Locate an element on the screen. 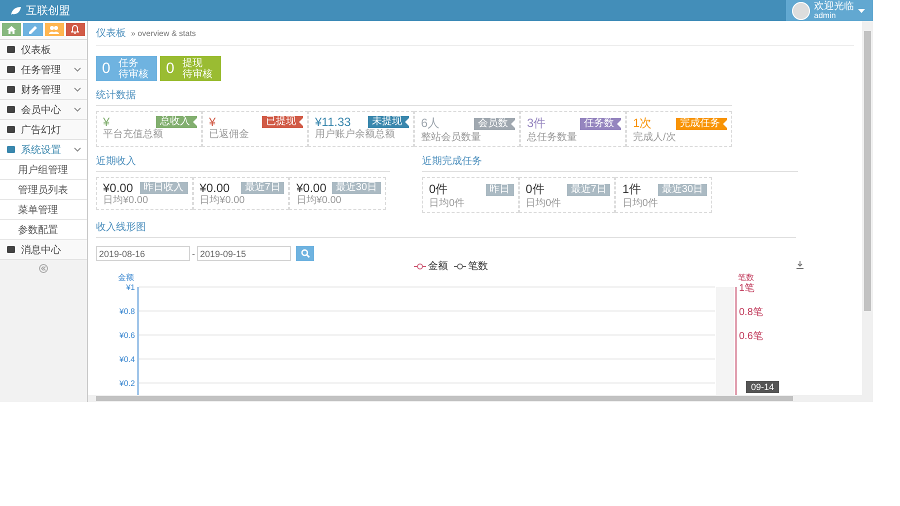 The width and height of the screenshot is (900, 506). horizontal-scrollbar is located at coordinates (475, 398).